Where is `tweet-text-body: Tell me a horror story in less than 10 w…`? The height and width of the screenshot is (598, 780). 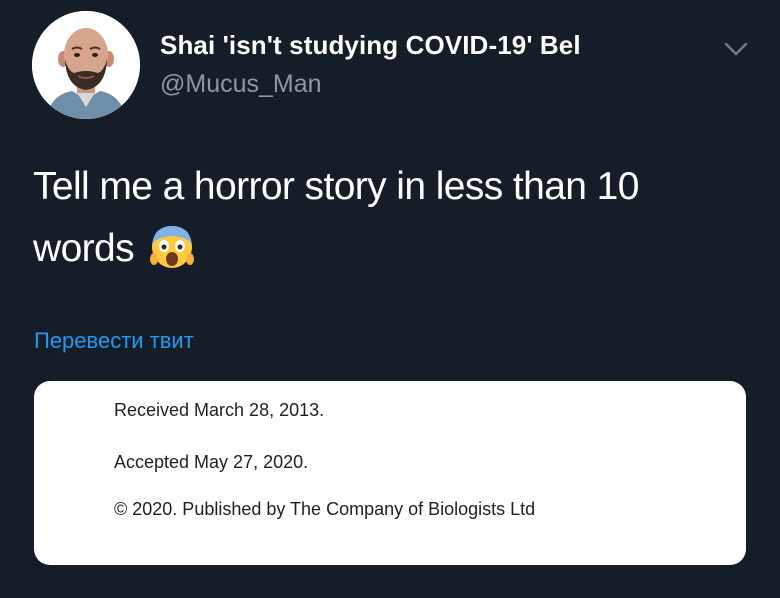 tweet-text-body: Tell me a horror story in less than 10 w… is located at coordinates (336, 217).